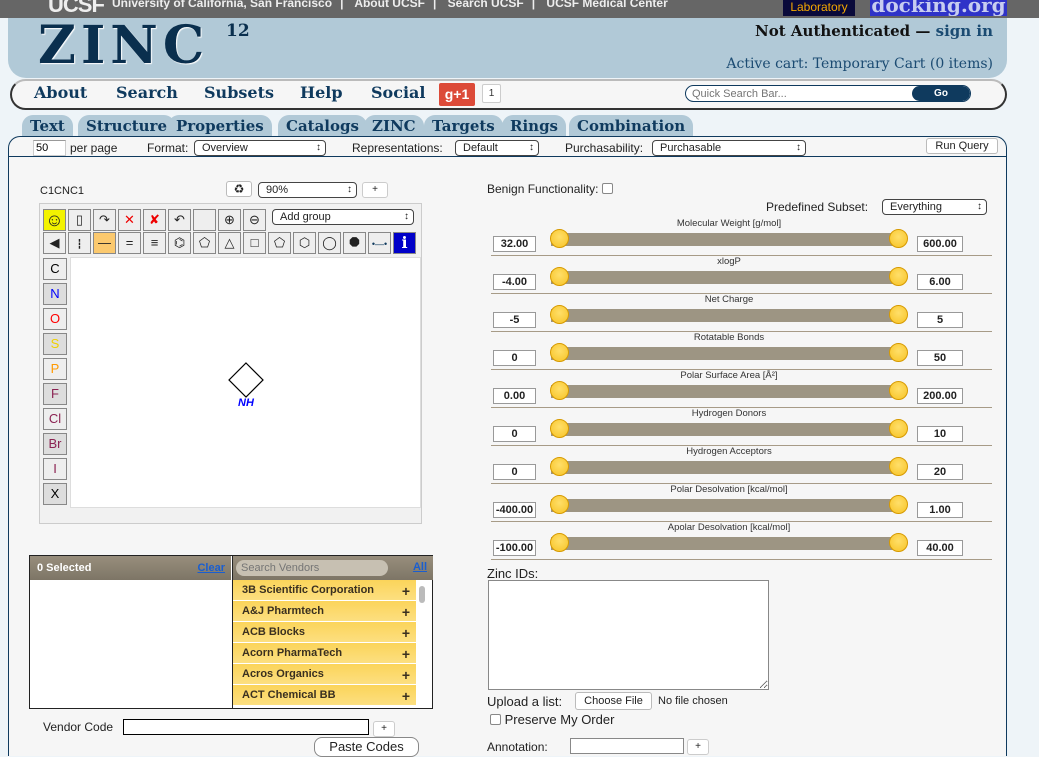 The width and height of the screenshot is (1039, 757). What do you see at coordinates (514, 320) in the screenshot?
I see `property-min-input: -5` at bounding box center [514, 320].